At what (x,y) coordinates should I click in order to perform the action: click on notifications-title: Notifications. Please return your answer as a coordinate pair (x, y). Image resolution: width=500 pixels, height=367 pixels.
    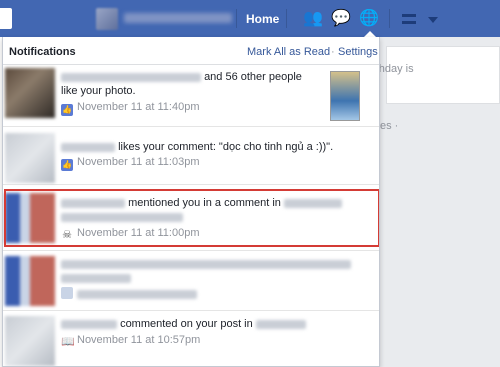
    Looking at the image, I should click on (42, 52).